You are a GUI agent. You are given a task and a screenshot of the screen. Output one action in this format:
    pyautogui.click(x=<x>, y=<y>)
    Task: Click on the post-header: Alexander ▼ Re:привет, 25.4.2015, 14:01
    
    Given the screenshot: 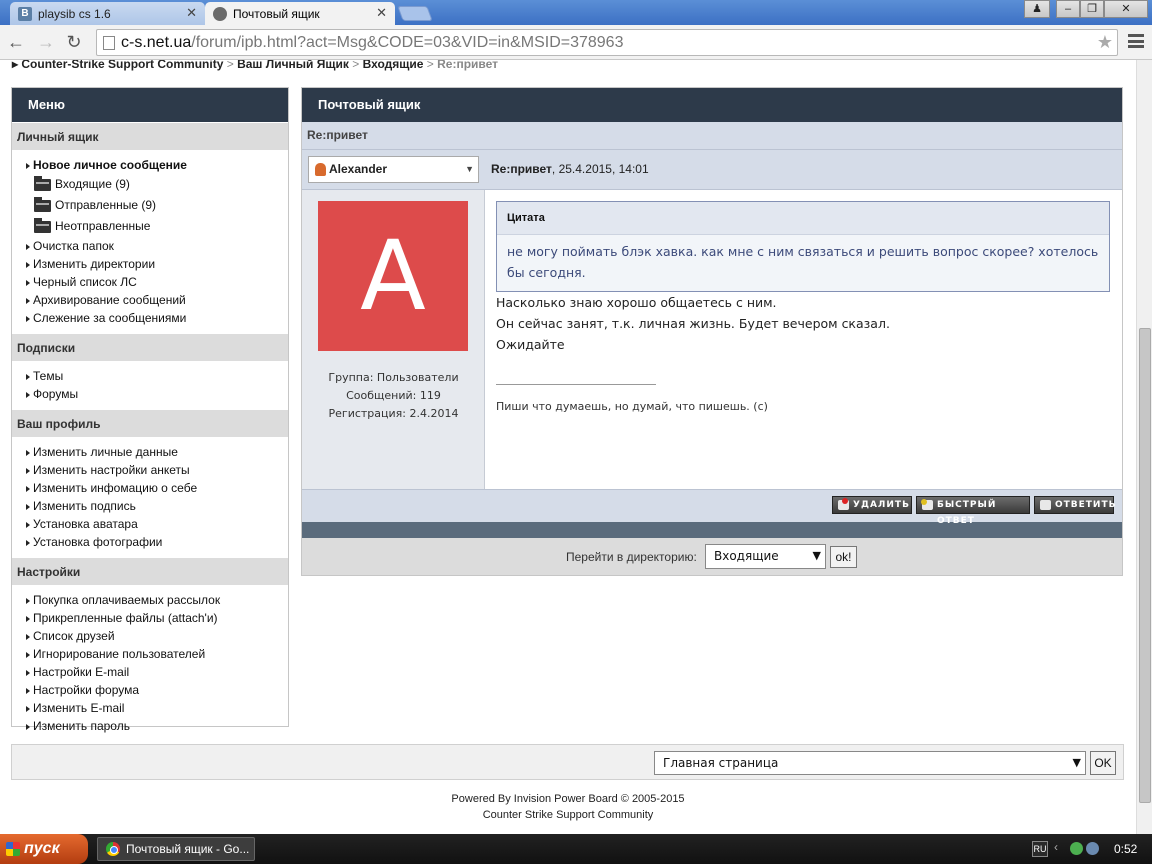 What is the action you would take?
    pyautogui.click(x=712, y=170)
    